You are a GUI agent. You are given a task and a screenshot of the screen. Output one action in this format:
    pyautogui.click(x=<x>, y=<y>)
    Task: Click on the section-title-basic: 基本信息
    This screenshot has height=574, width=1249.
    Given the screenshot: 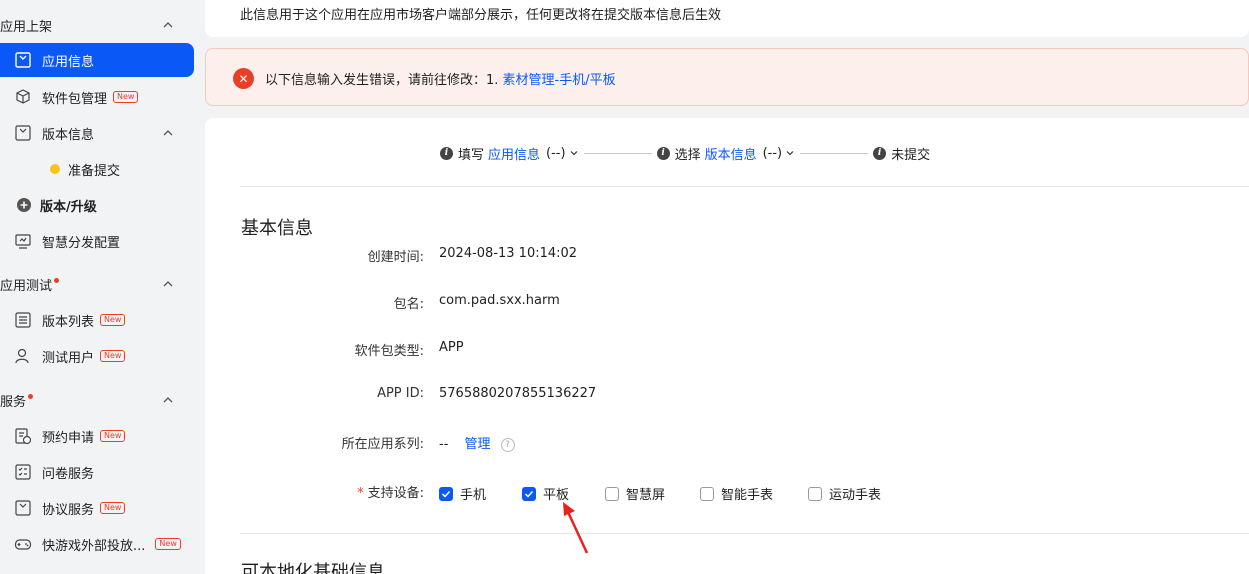 What is the action you would take?
    pyautogui.click(x=277, y=228)
    